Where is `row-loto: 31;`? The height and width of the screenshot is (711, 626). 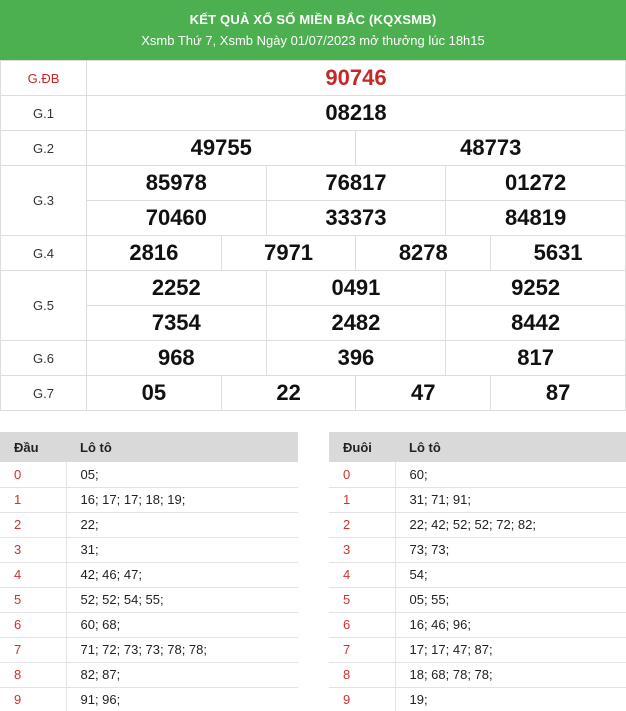
row-loto: 31; is located at coordinates (182, 550).